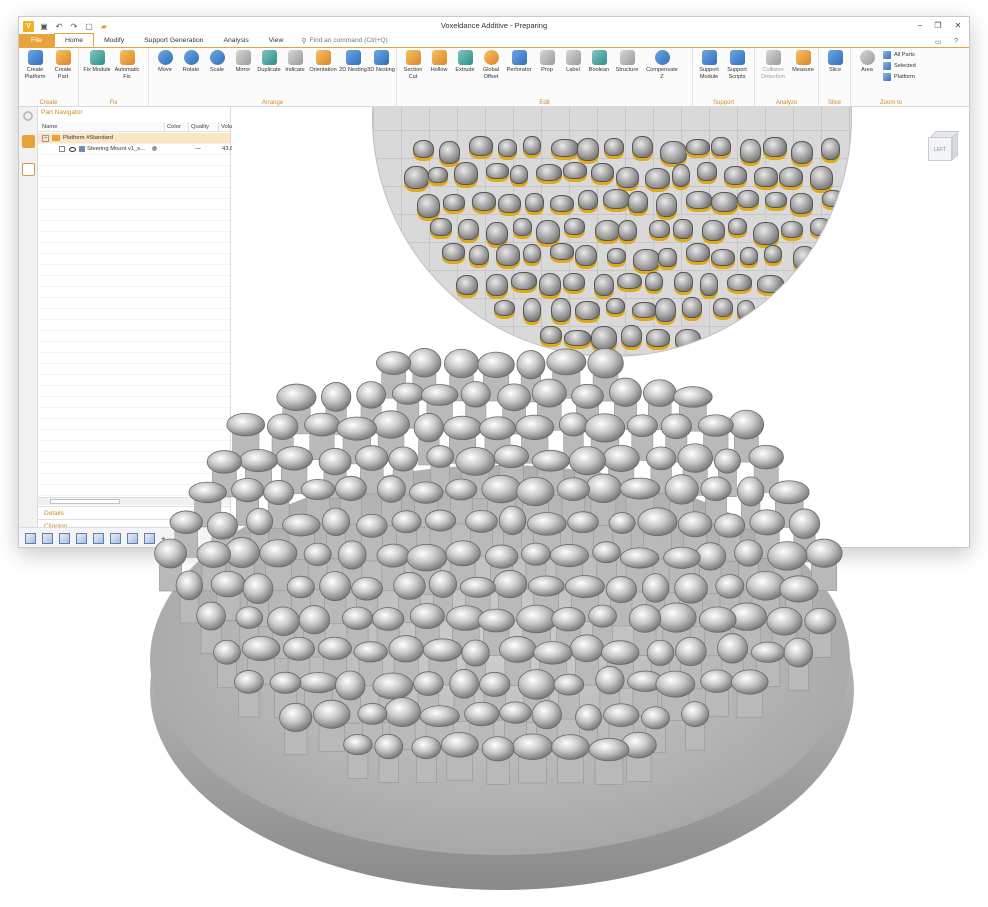  Describe the element at coordinates (28, 141) in the screenshot. I see `parts-panel-icon` at that location.